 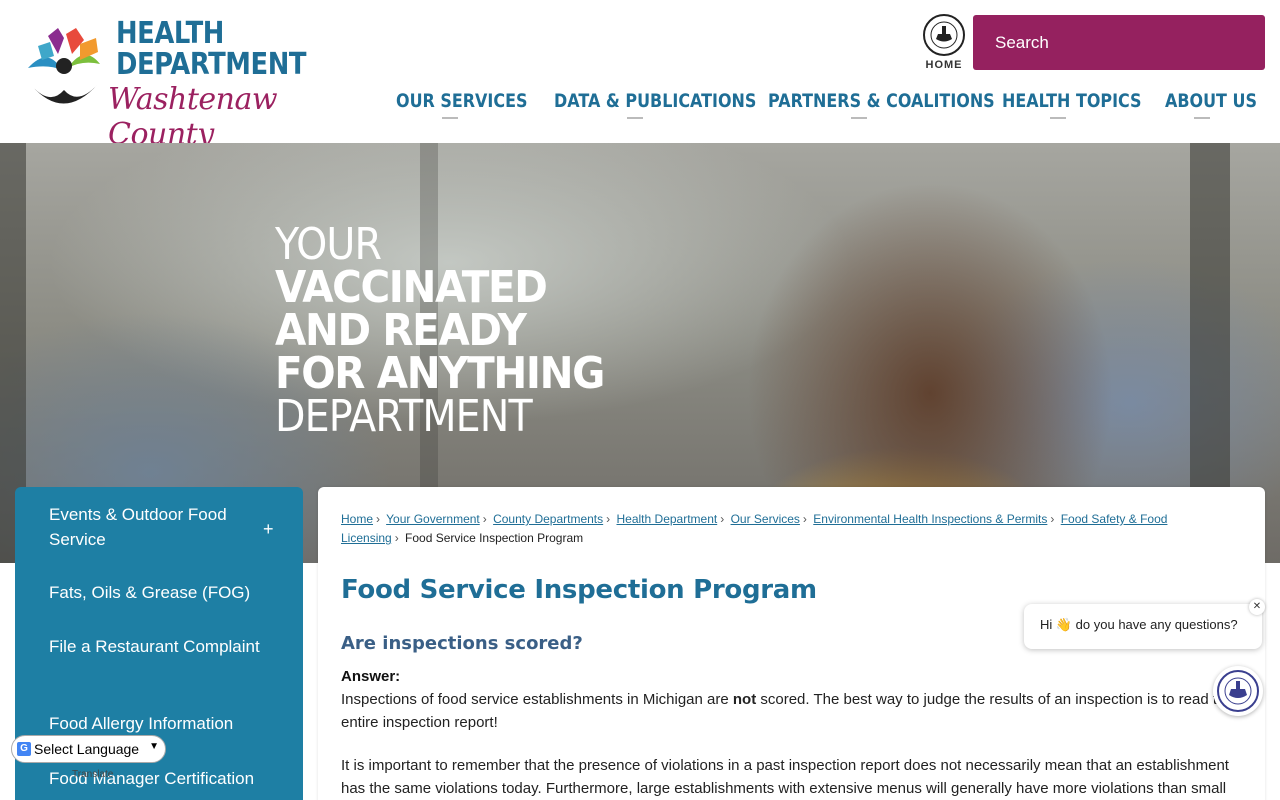 What do you see at coordinates (24, 749) in the screenshot?
I see `google-translate-icon: G` at bounding box center [24, 749].